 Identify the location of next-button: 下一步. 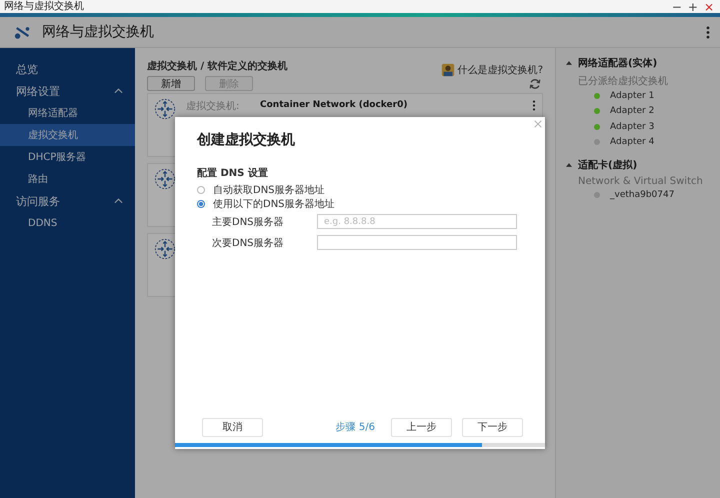
(492, 427).